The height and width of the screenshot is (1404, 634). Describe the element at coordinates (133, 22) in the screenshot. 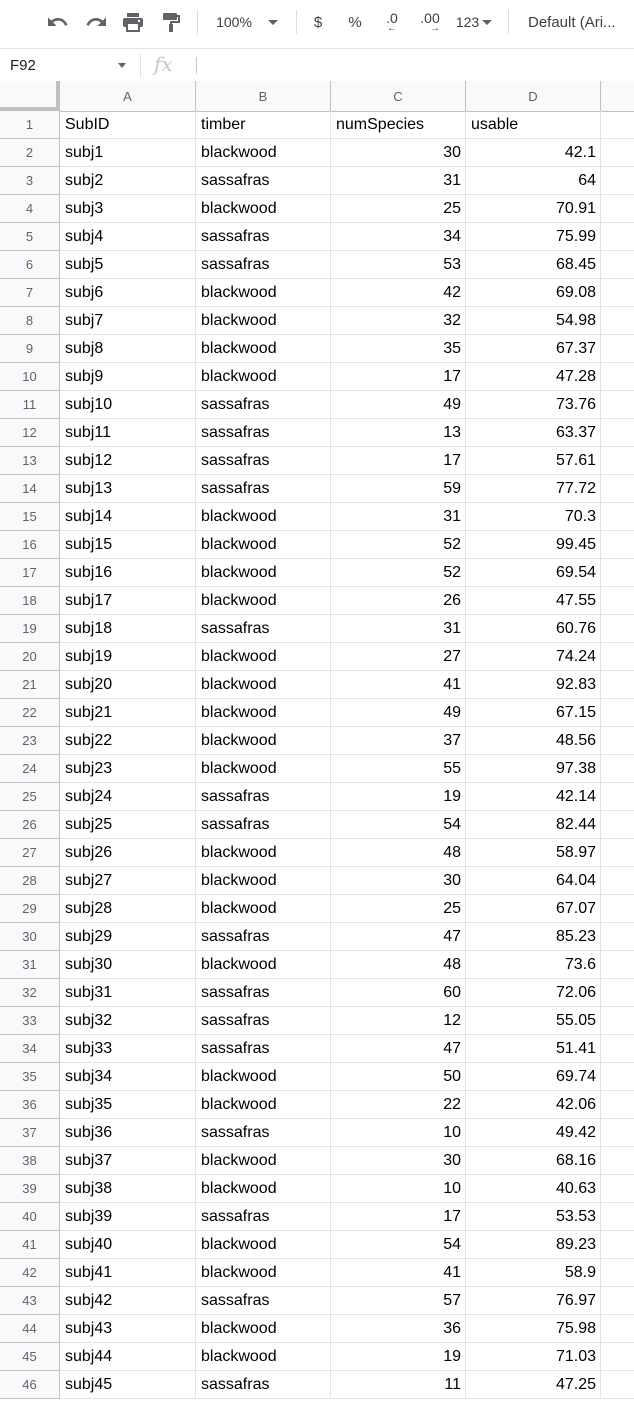

I see `print-button` at that location.